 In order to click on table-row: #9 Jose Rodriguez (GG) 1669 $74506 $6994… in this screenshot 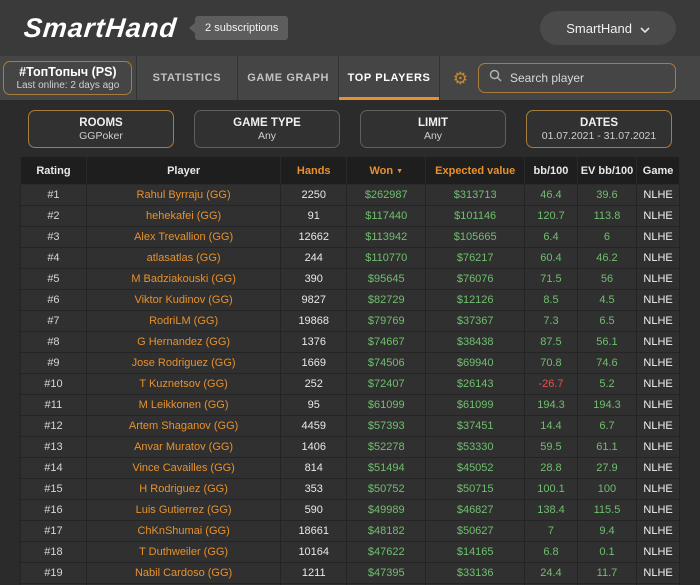, I will do `click(350, 363)`.